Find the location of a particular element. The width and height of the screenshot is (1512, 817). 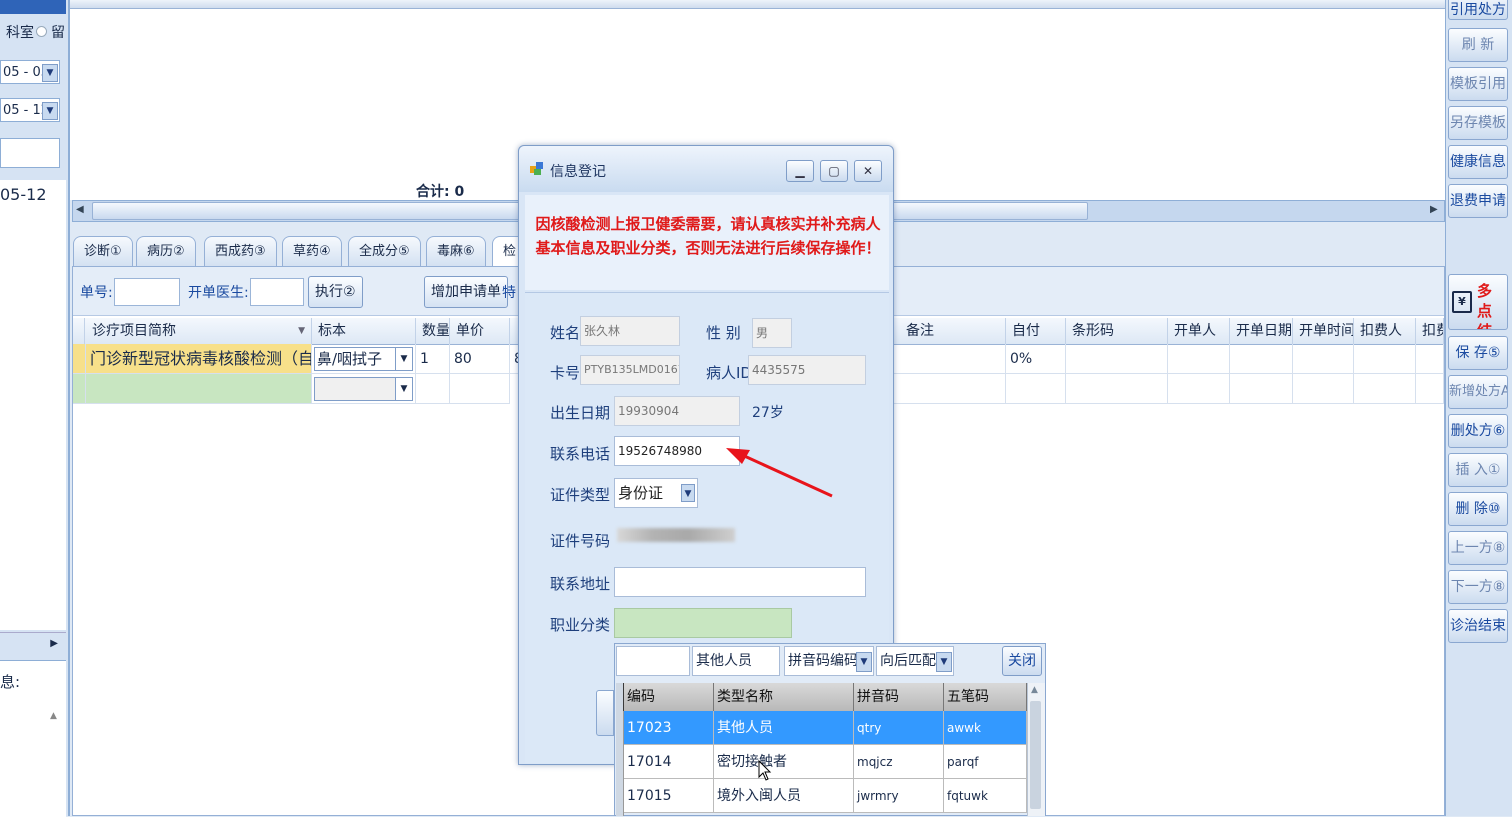

specimen-select: ▼ is located at coordinates (363, 389).